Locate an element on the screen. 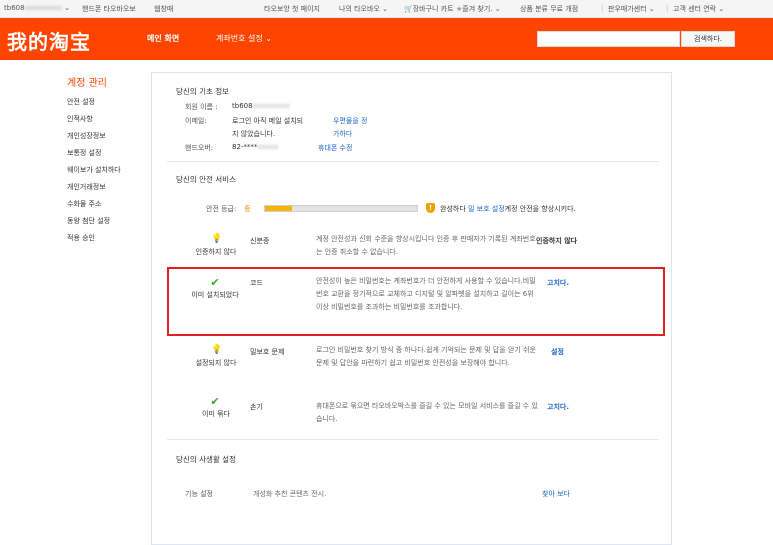 Image resolution: width=773 pixels, height=545 pixels. chevron-down-icon: ⌄ is located at coordinates (268, 38).